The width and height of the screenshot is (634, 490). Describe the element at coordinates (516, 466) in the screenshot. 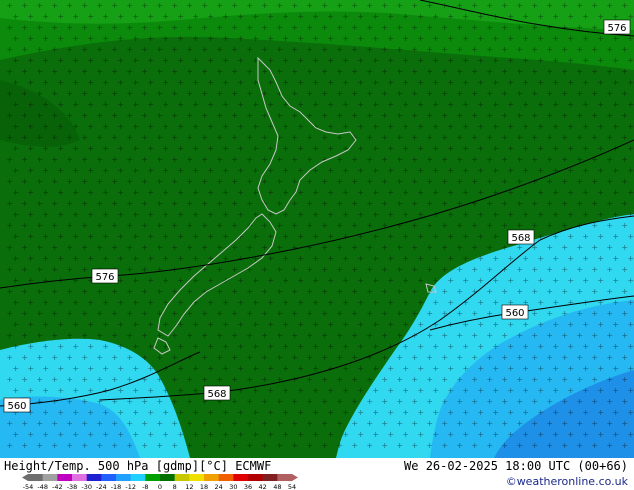

I see `forecast-time: We 26-02-2025 18:00 UTC (00+66)` at that location.